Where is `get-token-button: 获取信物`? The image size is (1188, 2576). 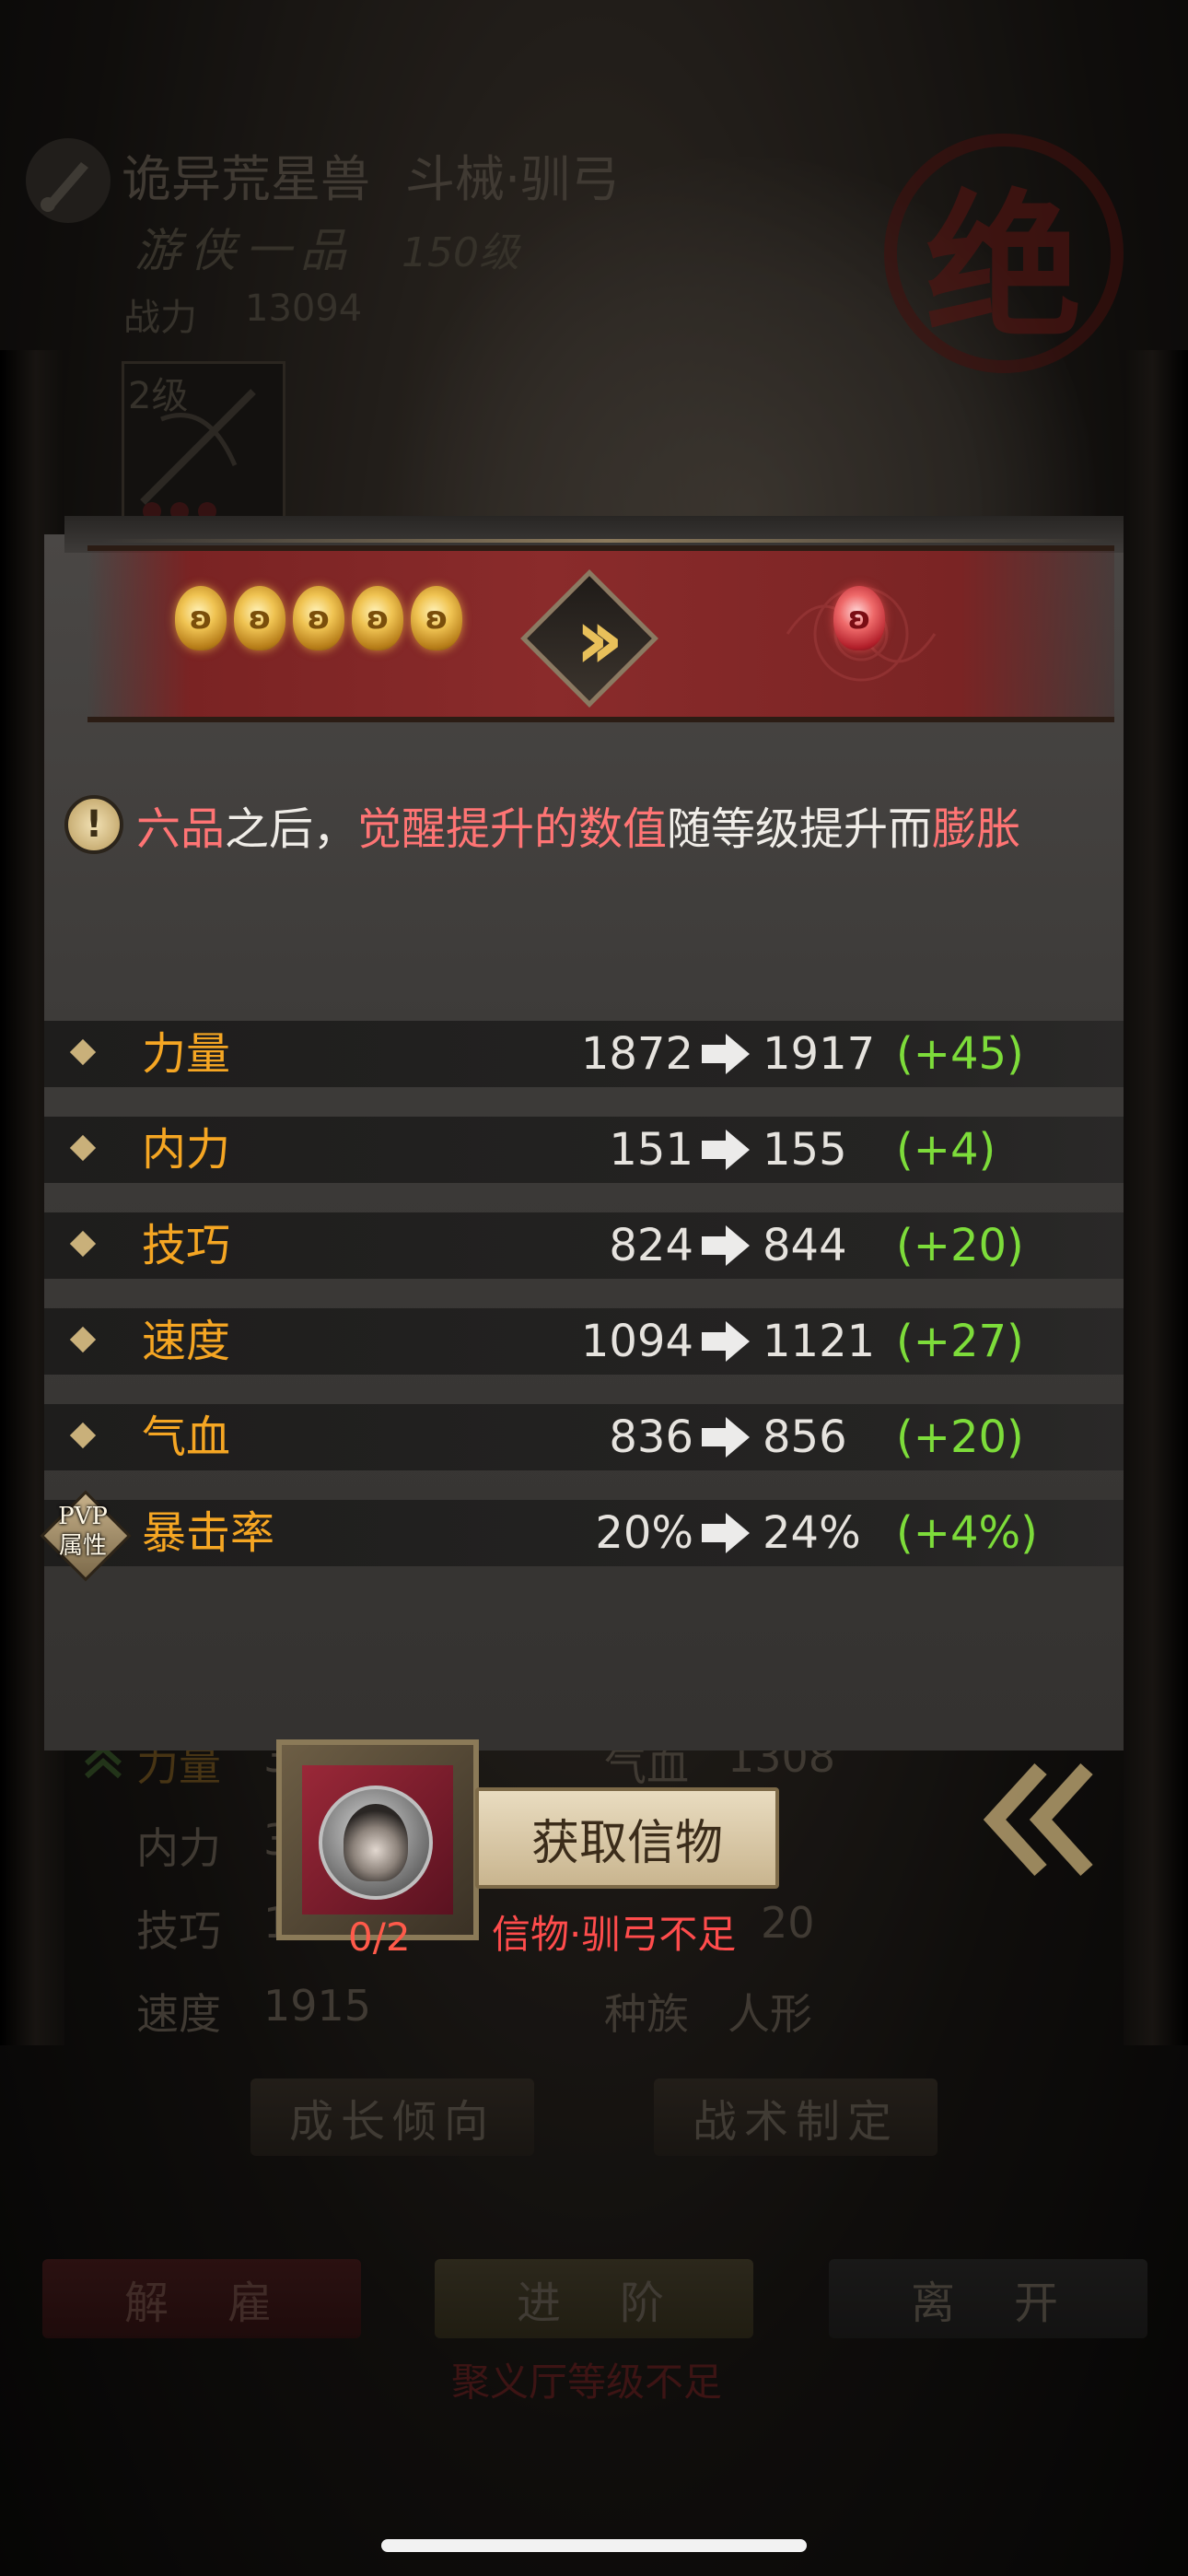
get-token-button: 获取信物 is located at coordinates (627, 1838).